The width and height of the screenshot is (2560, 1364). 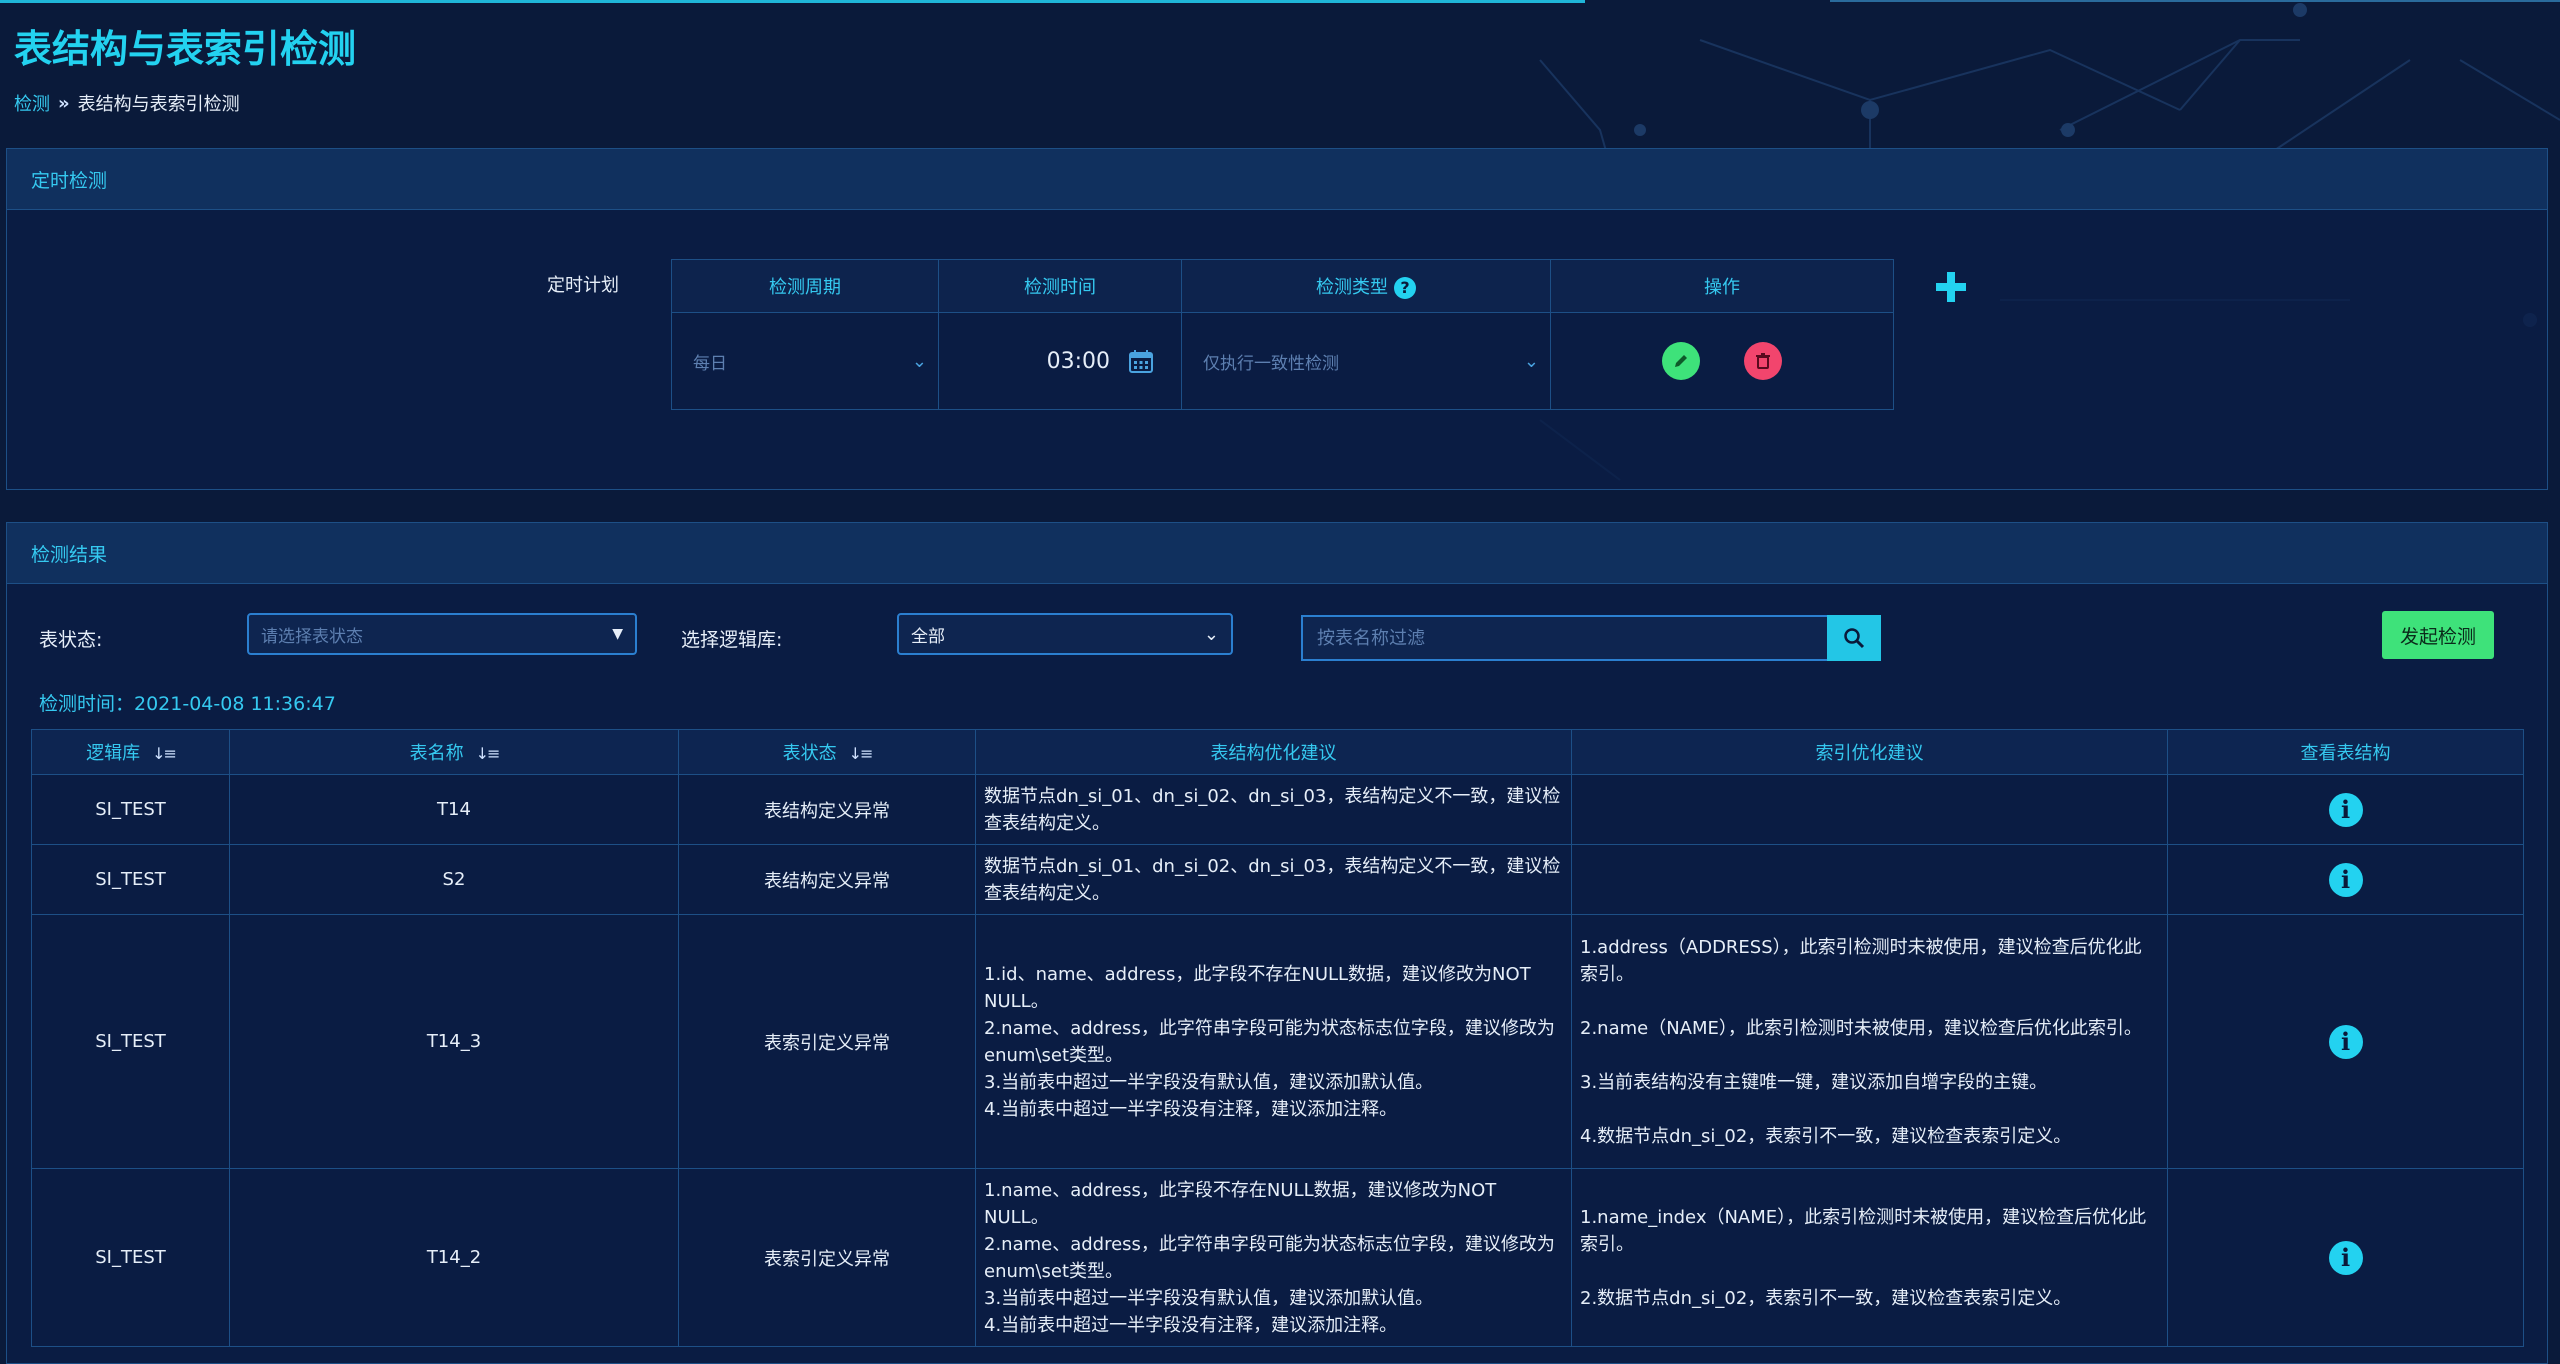 What do you see at coordinates (187, 704) in the screenshot?
I see `check-time: 检测时间：2021-04-08 11:36:47` at bounding box center [187, 704].